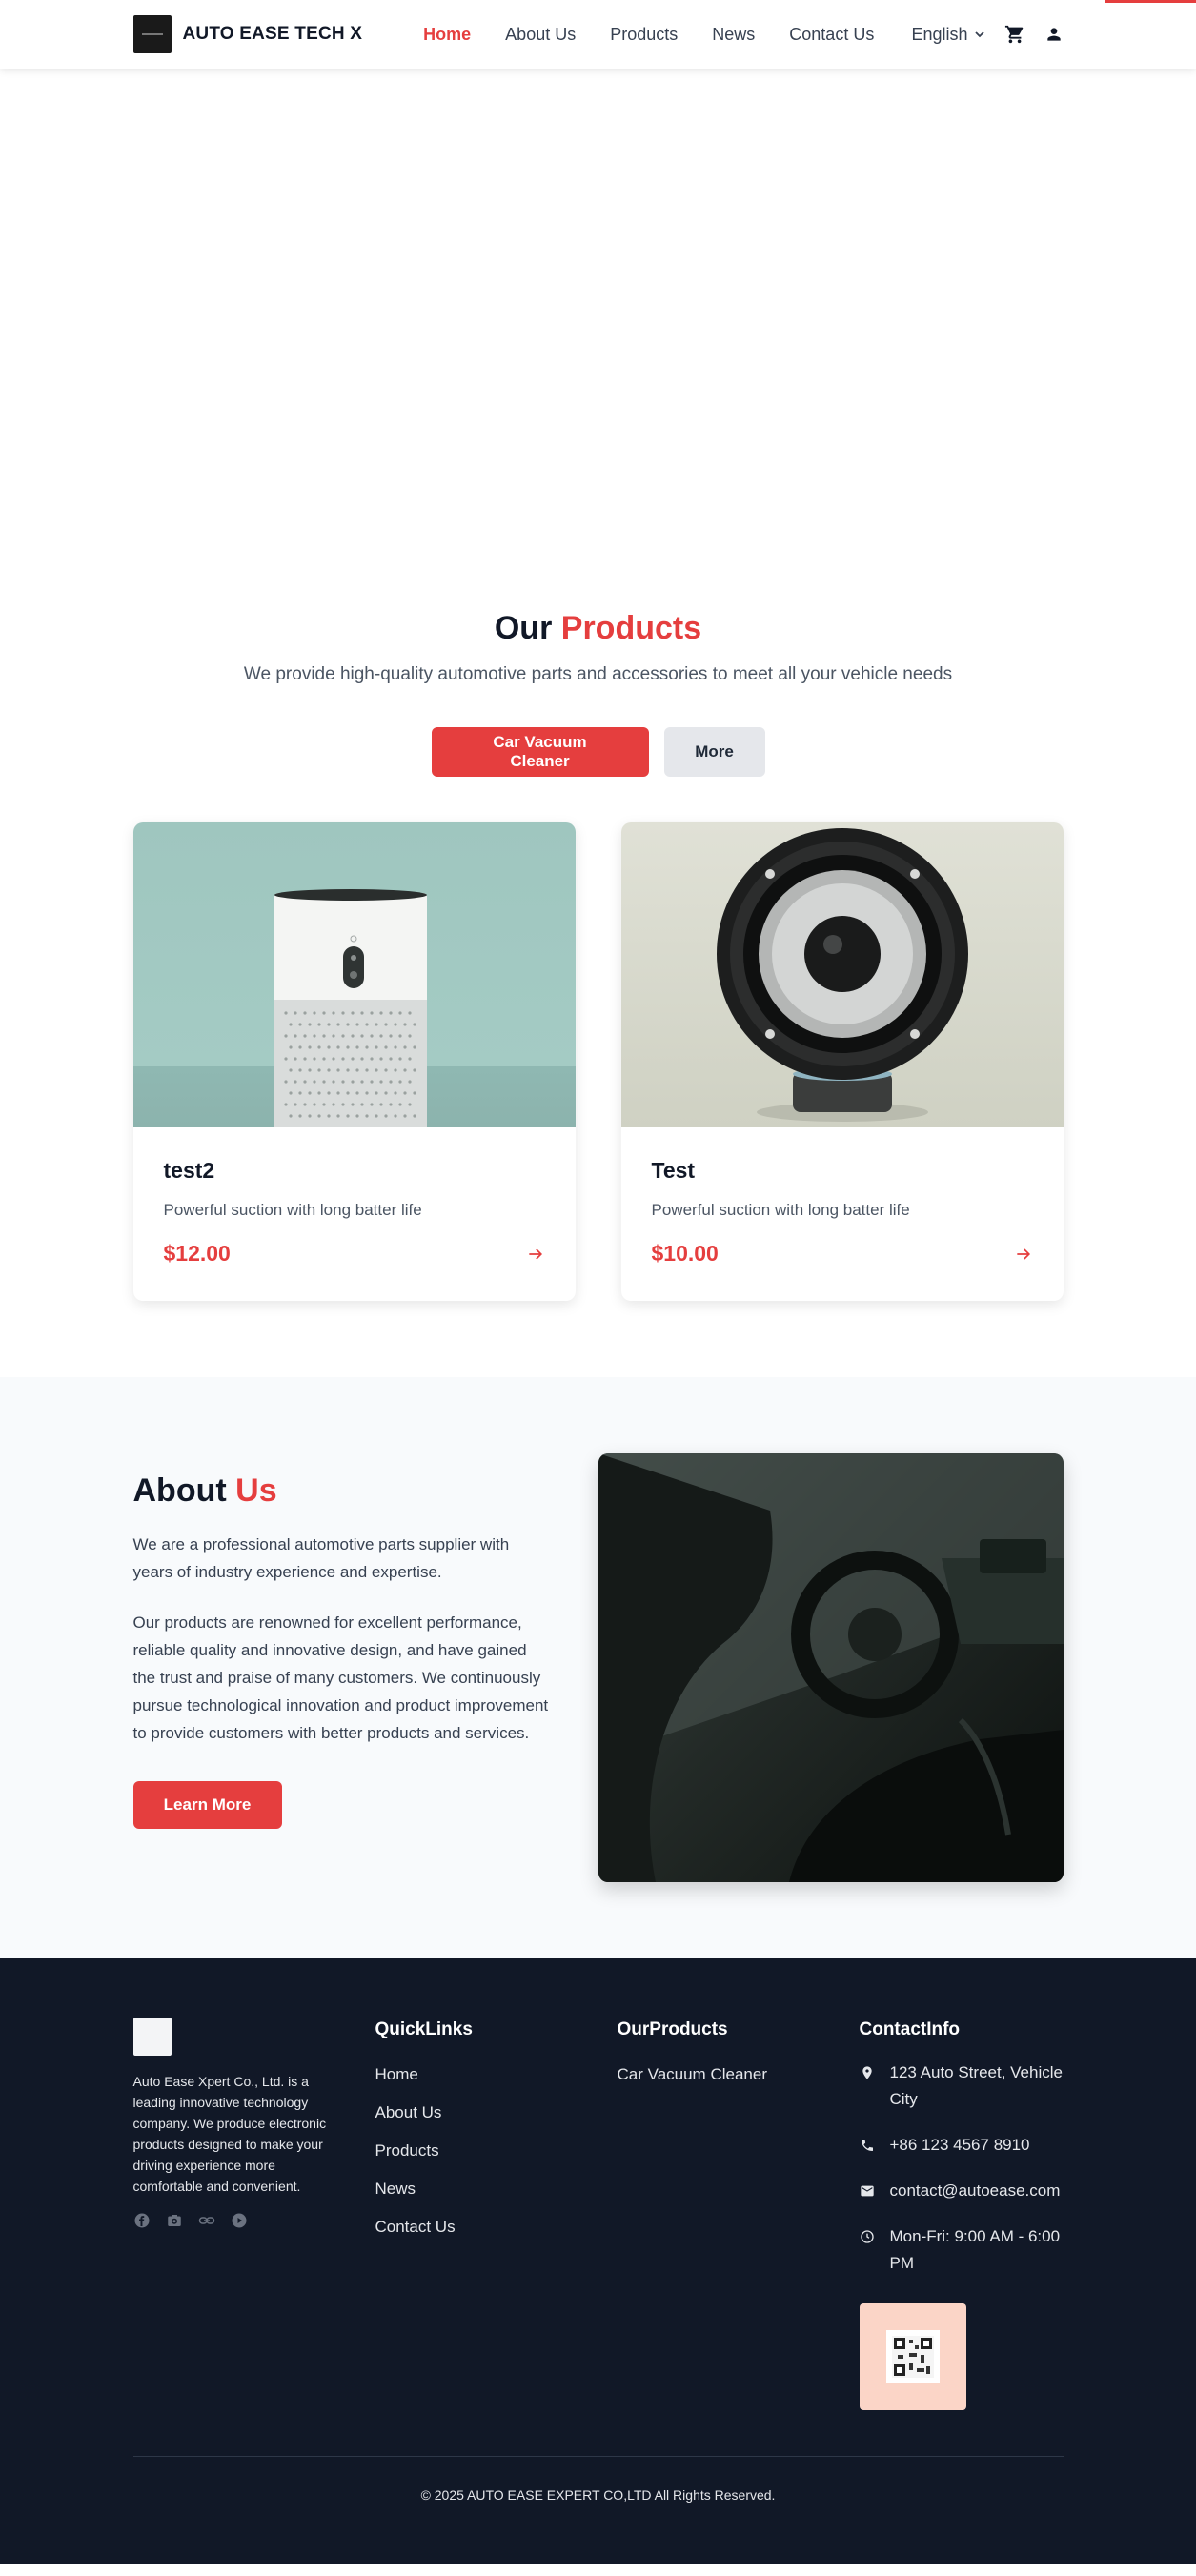 The height and width of the screenshot is (2576, 1196). Describe the element at coordinates (733, 35) in the screenshot. I see `nav-news: News` at that location.